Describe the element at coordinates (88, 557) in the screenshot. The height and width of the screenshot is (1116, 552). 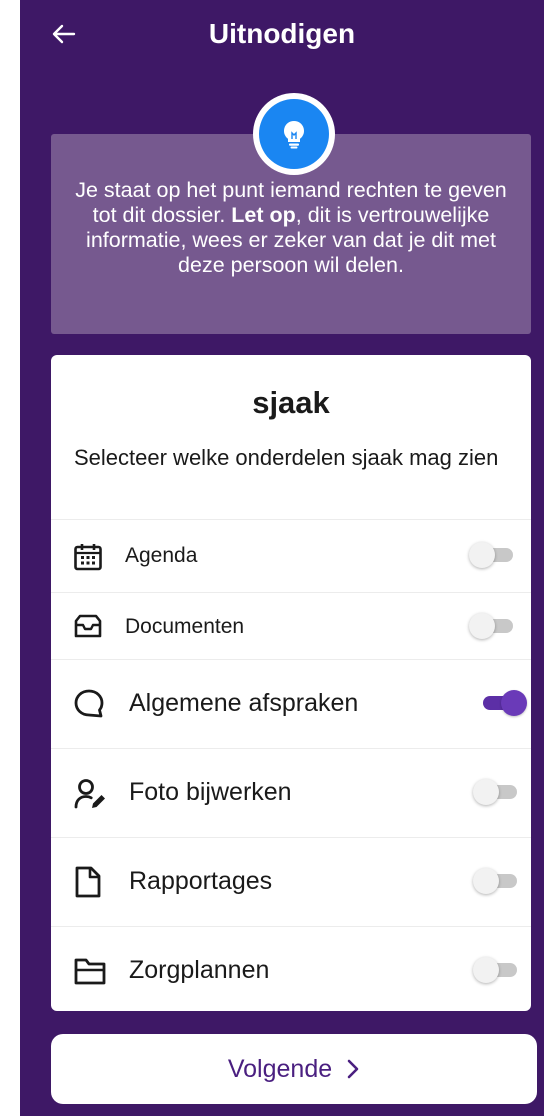
I see `calendar-icon` at that location.